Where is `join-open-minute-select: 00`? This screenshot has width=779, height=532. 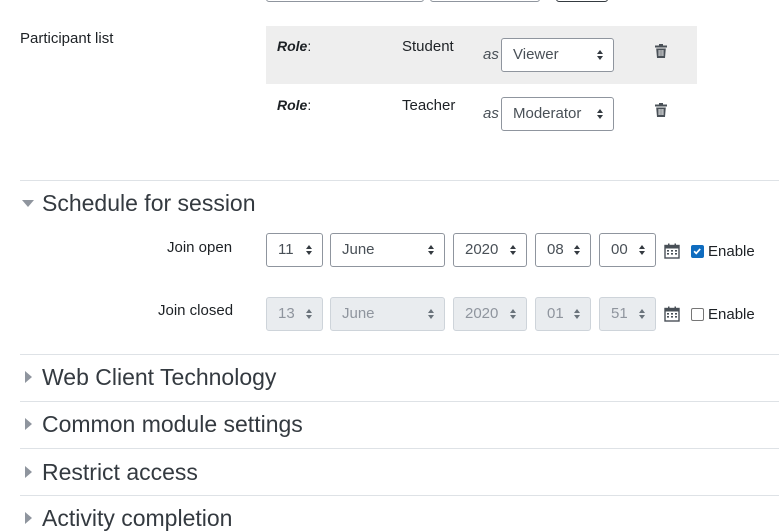 join-open-minute-select: 00 is located at coordinates (627, 250).